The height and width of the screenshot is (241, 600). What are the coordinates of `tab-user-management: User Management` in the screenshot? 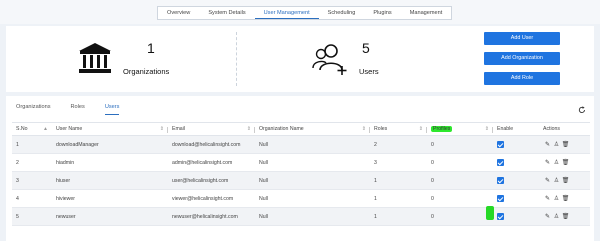 It's located at (286, 13).